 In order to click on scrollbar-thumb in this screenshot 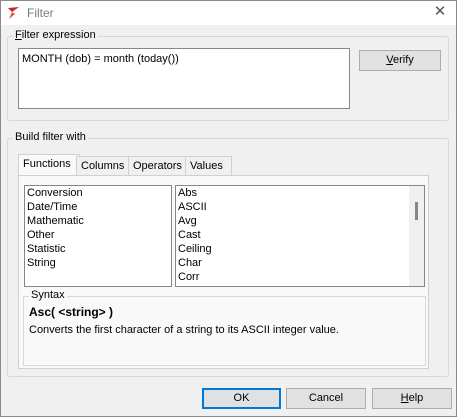, I will do `click(416, 211)`.